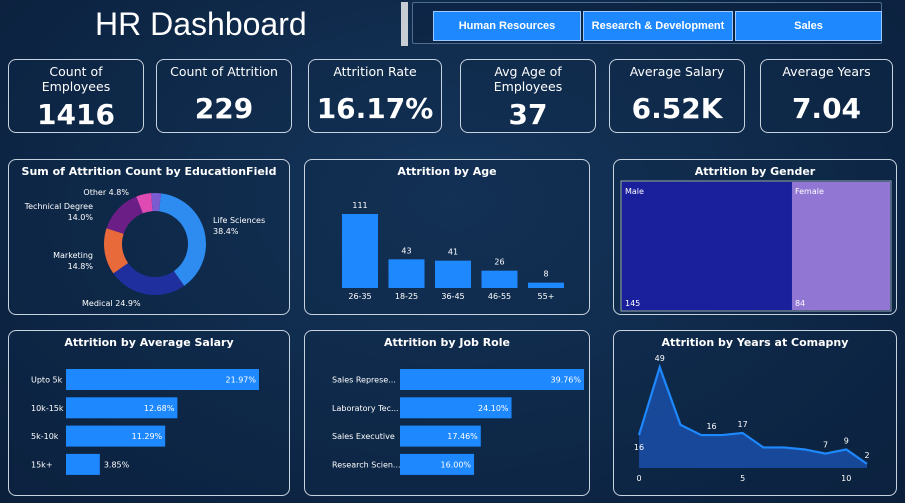 This screenshot has width=905, height=503. I want to click on kpi-value: 229, so click(224, 108).